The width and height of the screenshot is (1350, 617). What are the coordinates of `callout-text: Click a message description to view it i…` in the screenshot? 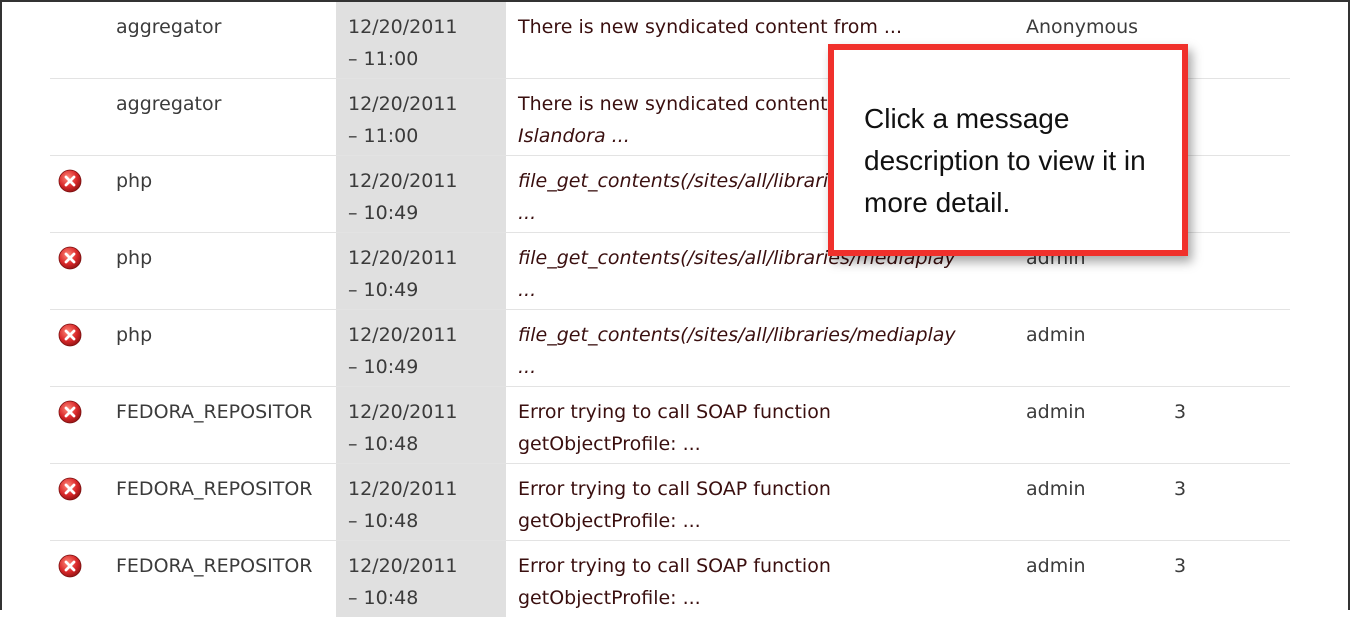 It's located at (1005, 160).